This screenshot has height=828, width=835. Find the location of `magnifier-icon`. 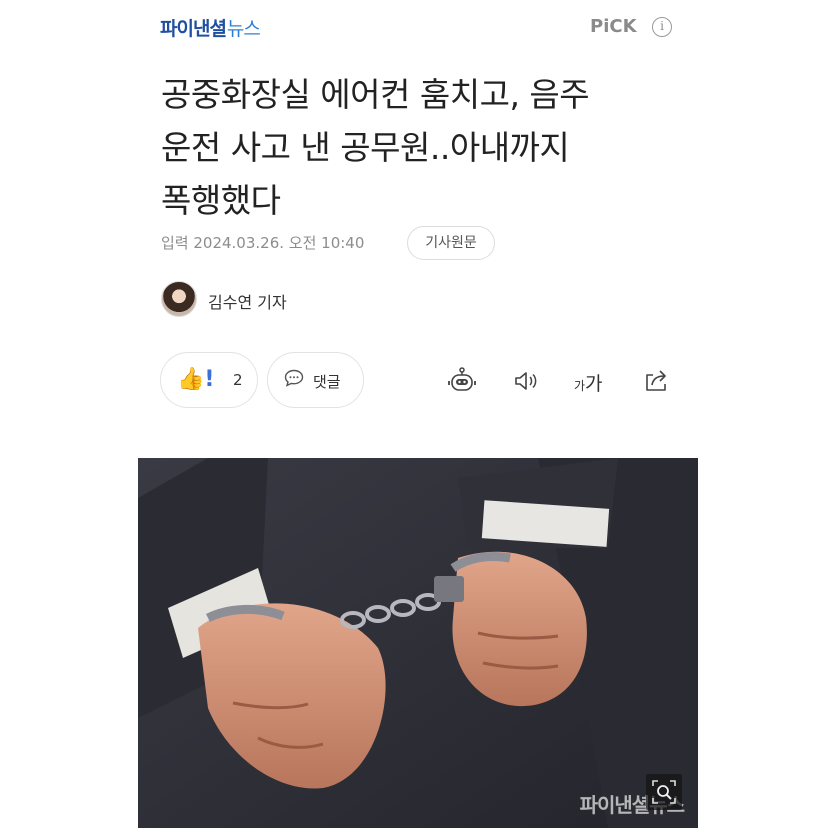

magnifier-icon is located at coordinates (664, 792).